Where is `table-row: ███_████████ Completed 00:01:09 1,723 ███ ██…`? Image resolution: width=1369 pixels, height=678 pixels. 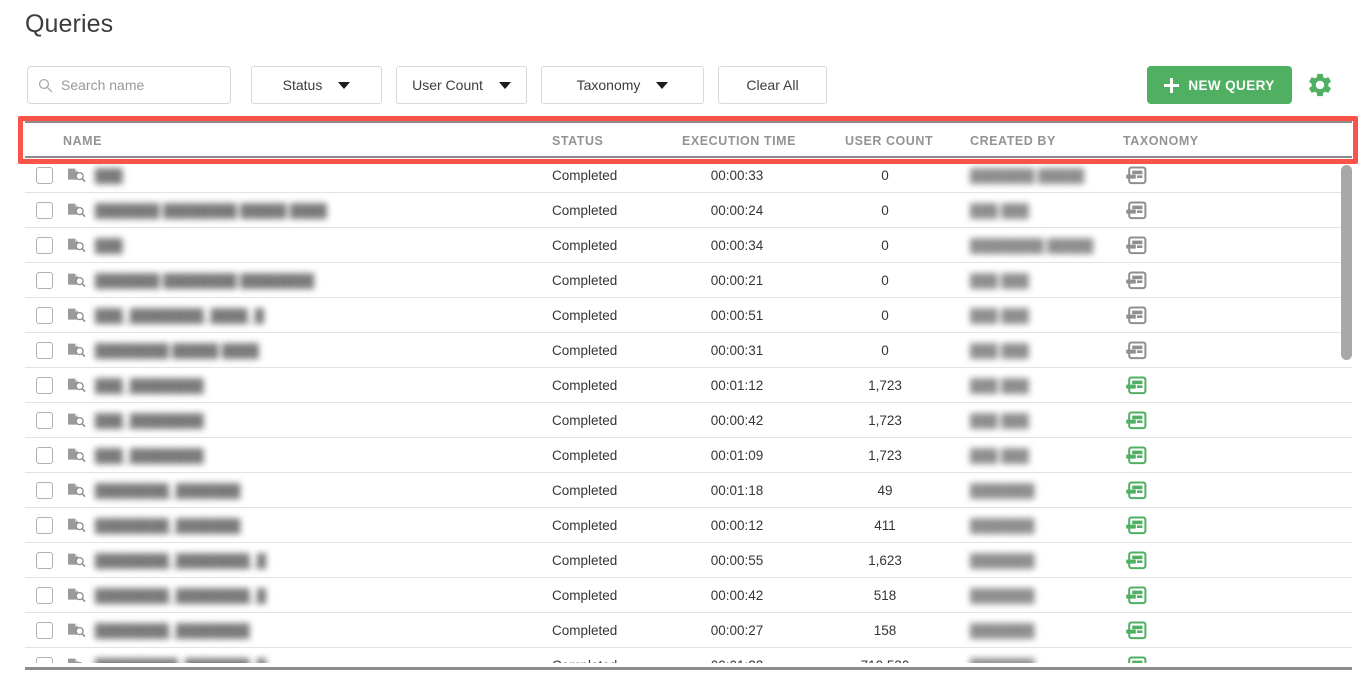 table-row: ███_████████ Completed 00:01:09 1,723 ███ ██… is located at coordinates (688, 455).